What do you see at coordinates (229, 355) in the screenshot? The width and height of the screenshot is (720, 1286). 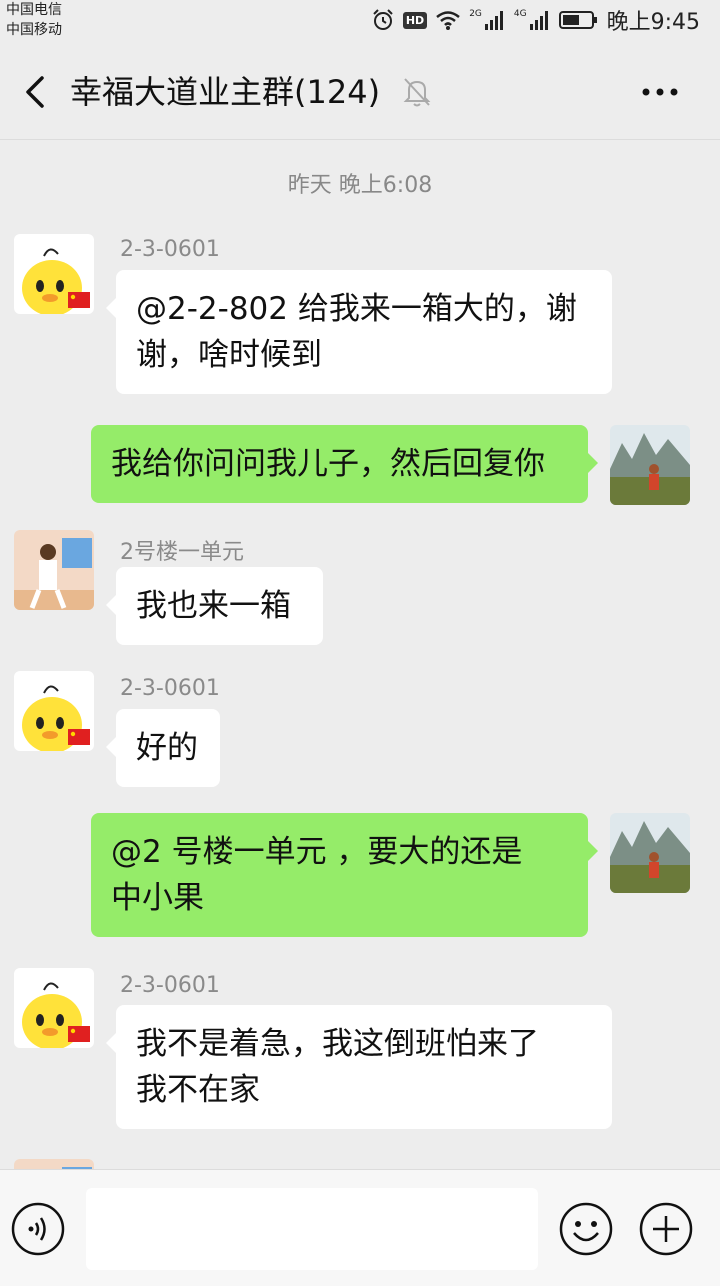 I see `message-line: 谢，啥时候到` at bounding box center [229, 355].